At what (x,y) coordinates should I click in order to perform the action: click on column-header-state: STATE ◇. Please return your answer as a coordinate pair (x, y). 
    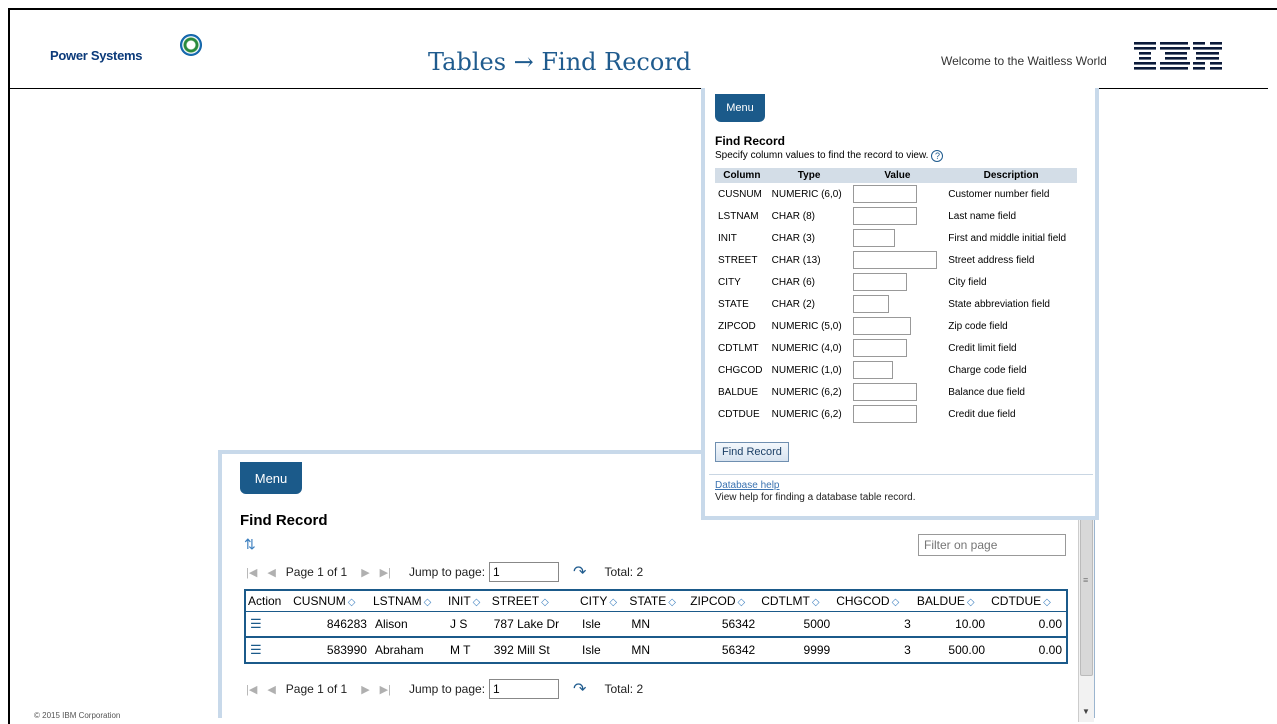
    Looking at the image, I should click on (658, 601).